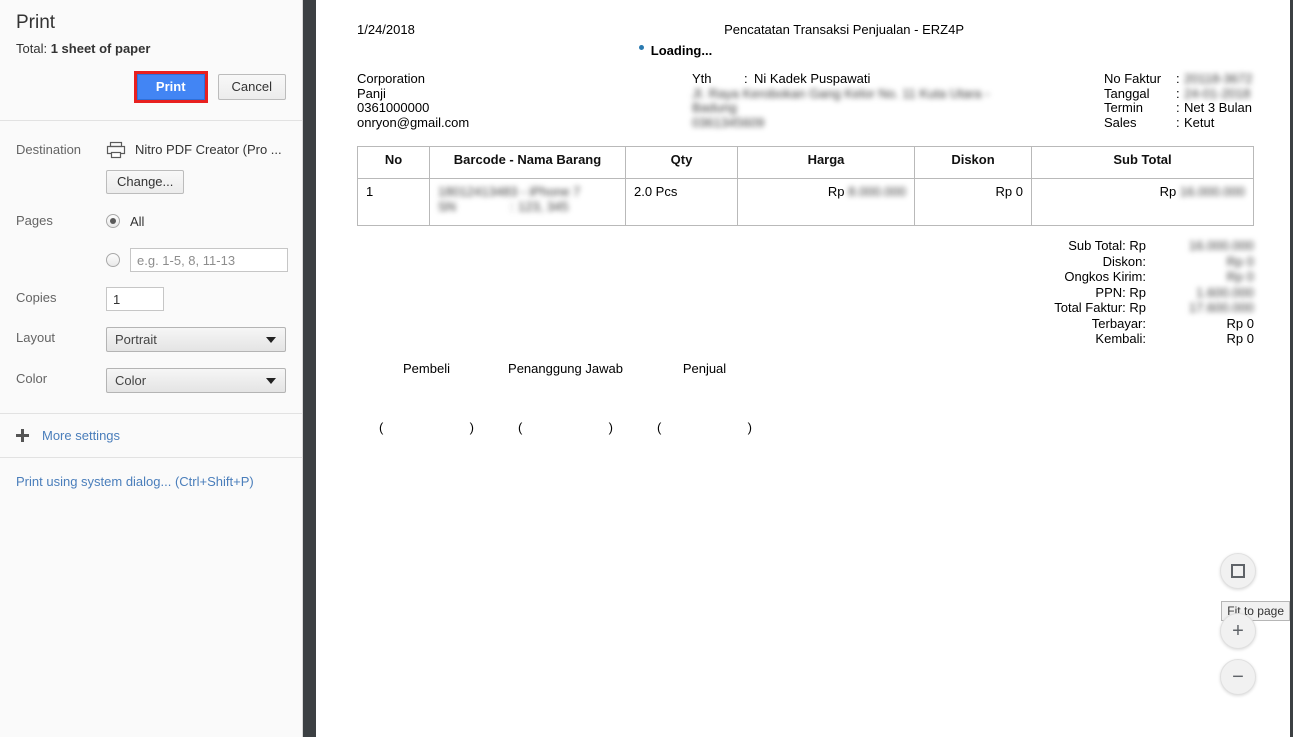 The height and width of the screenshot is (737, 1293). What do you see at coordinates (135, 299) in the screenshot?
I see `copies-input` at bounding box center [135, 299].